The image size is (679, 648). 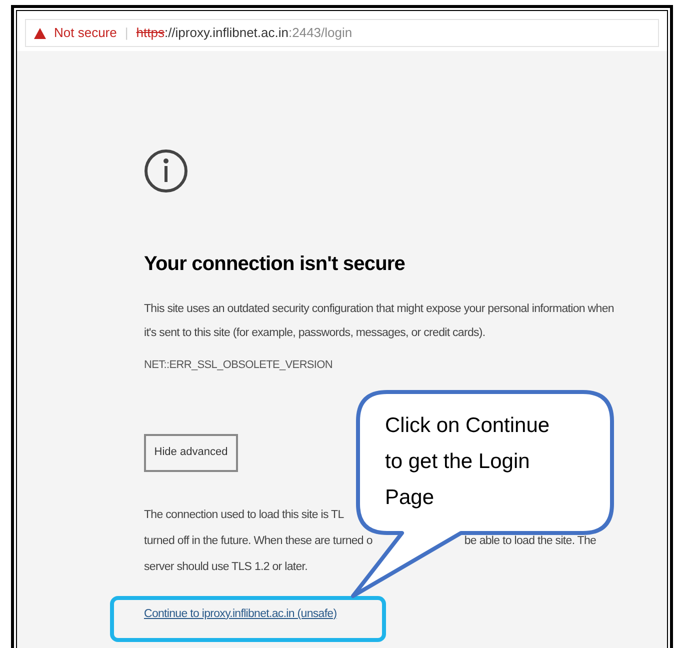 I want to click on details-text: be able to load the site. The, so click(x=530, y=541).